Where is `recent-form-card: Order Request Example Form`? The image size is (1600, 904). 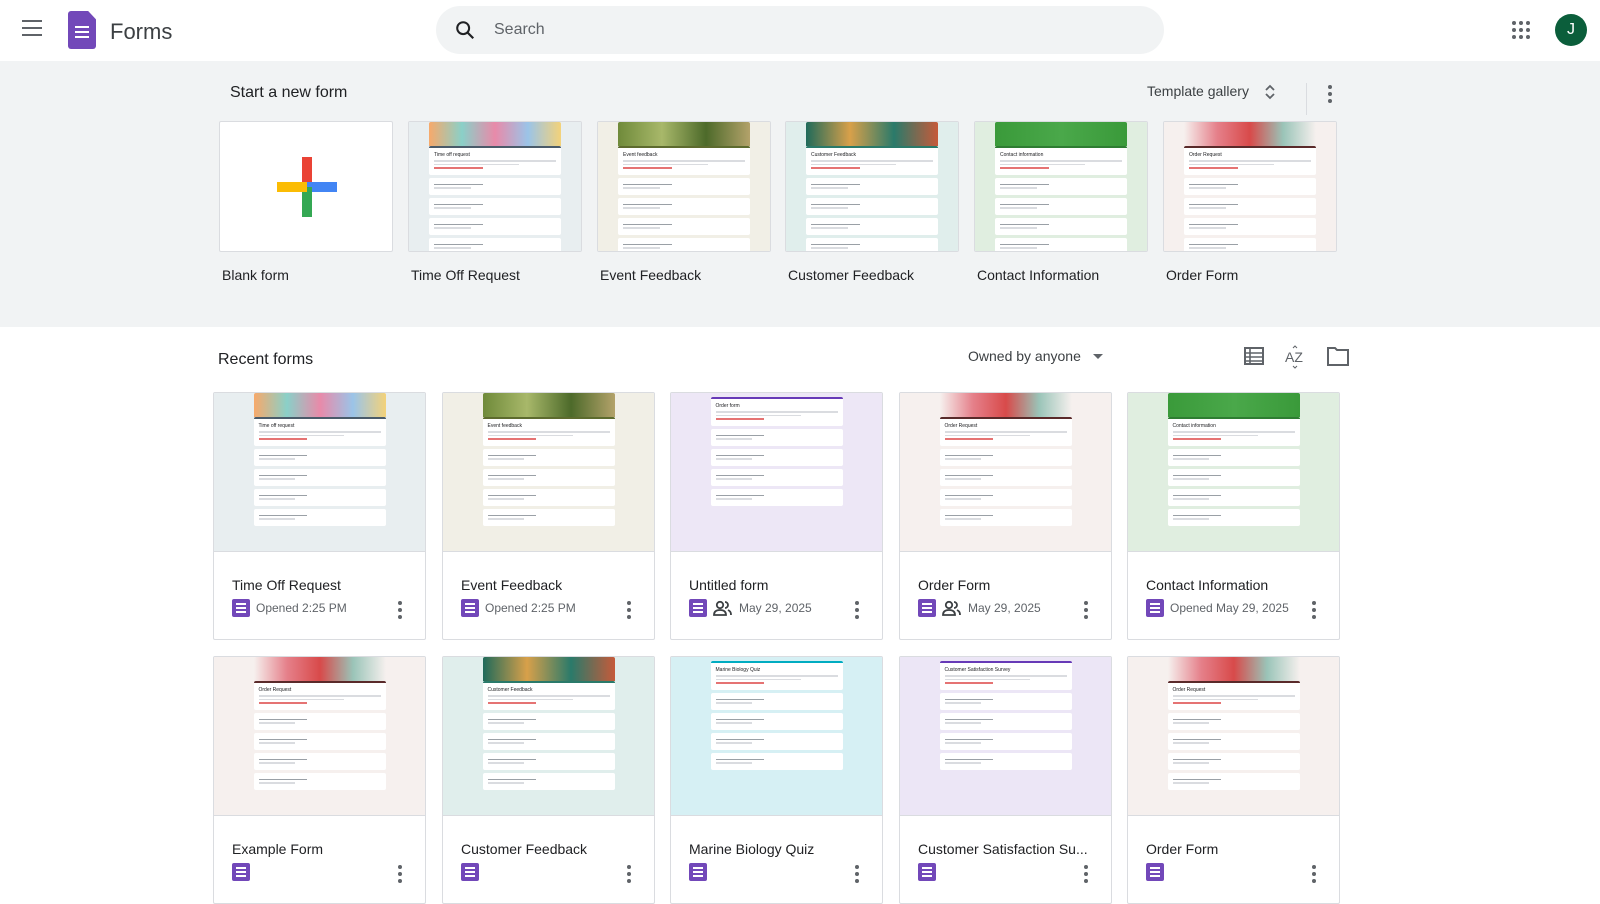
recent-form-card: Order Request Example Form is located at coordinates (319, 780).